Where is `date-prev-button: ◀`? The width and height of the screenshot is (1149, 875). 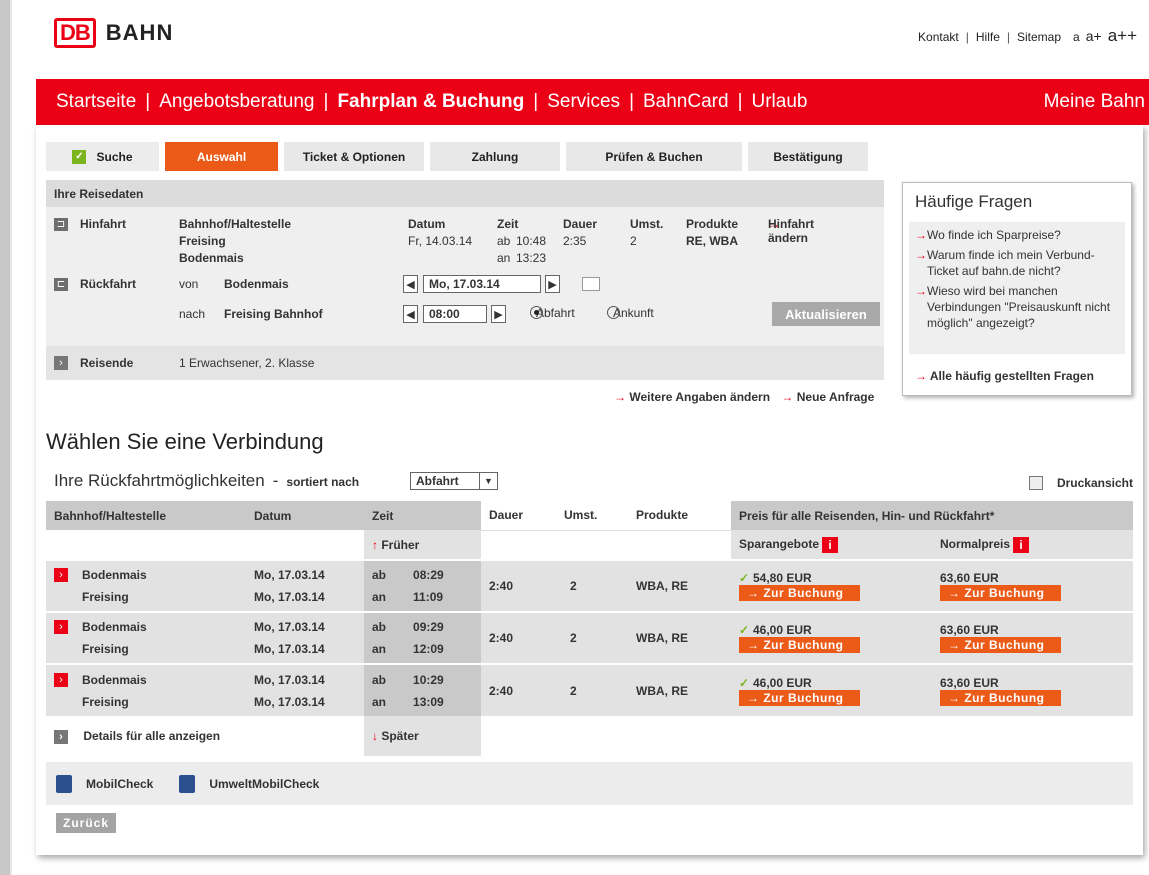
date-prev-button: ◀ is located at coordinates (410, 284).